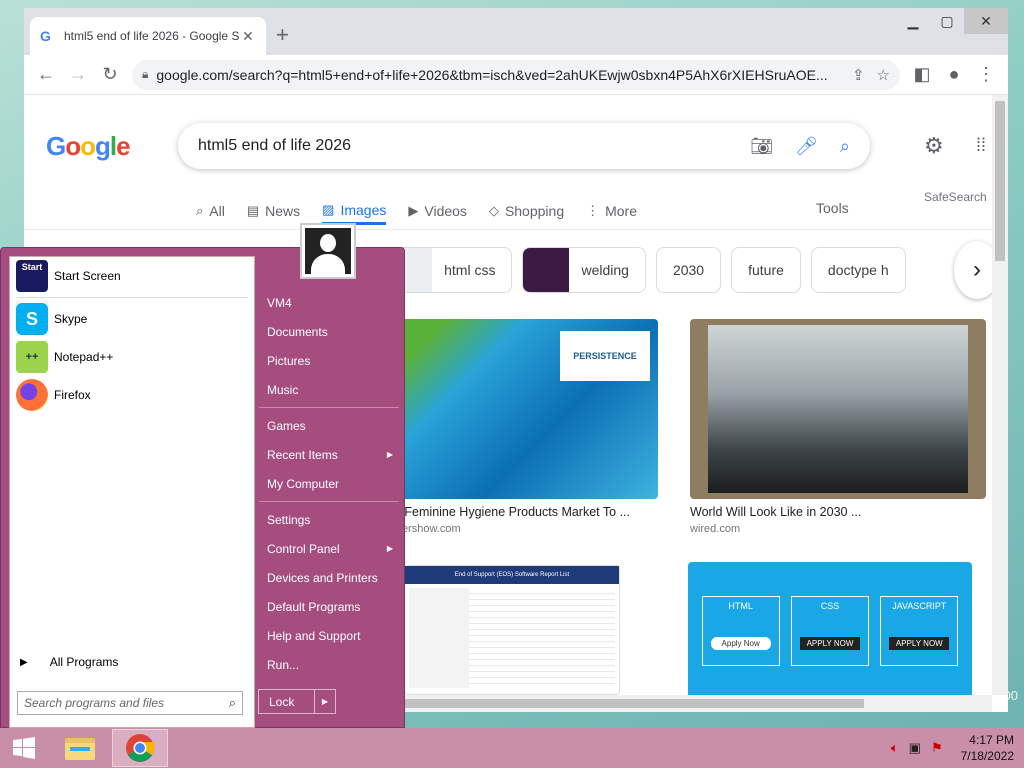 This screenshot has width=1024, height=768. Describe the element at coordinates (955, 197) in the screenshot. I see `safesearch-button: SafeSearch` at that location.